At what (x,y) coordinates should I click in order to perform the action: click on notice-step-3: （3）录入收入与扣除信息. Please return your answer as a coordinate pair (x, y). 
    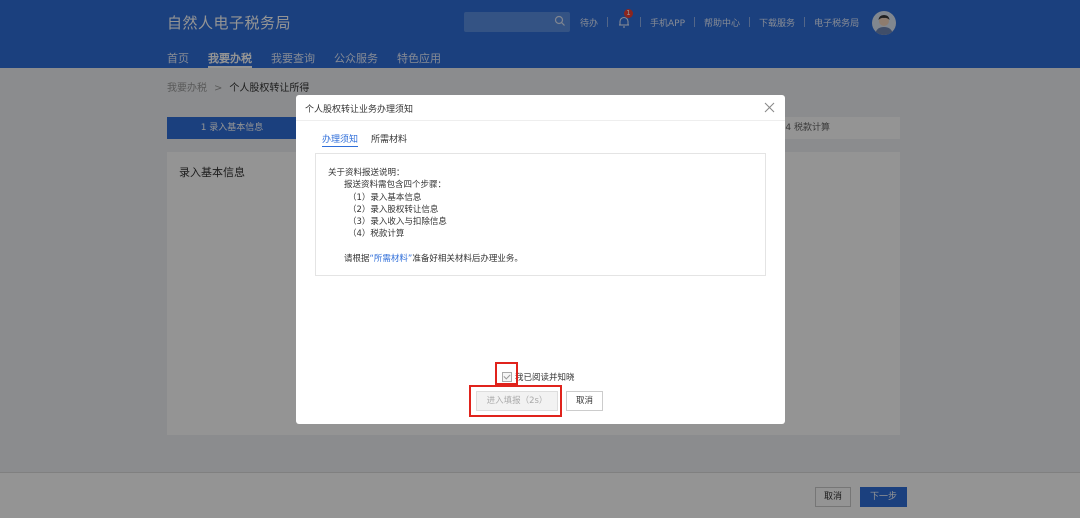
    Looking at the image, I should click on (397, 222).